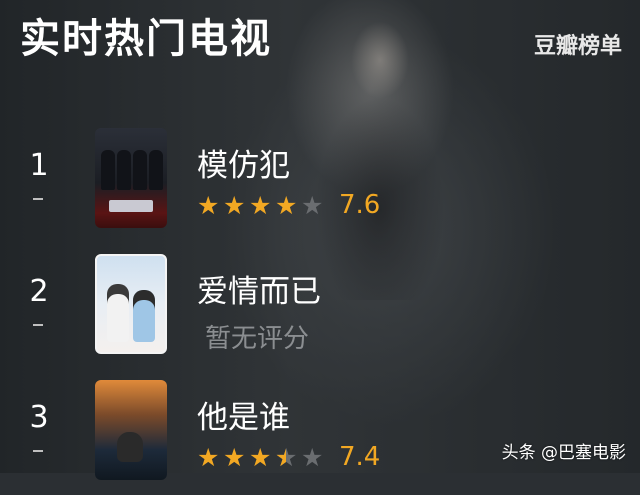 Image resolution: width=640 pixels, height=495 pixels. I want to click on no-rating-label: 暂无评分, so click(257, 339).